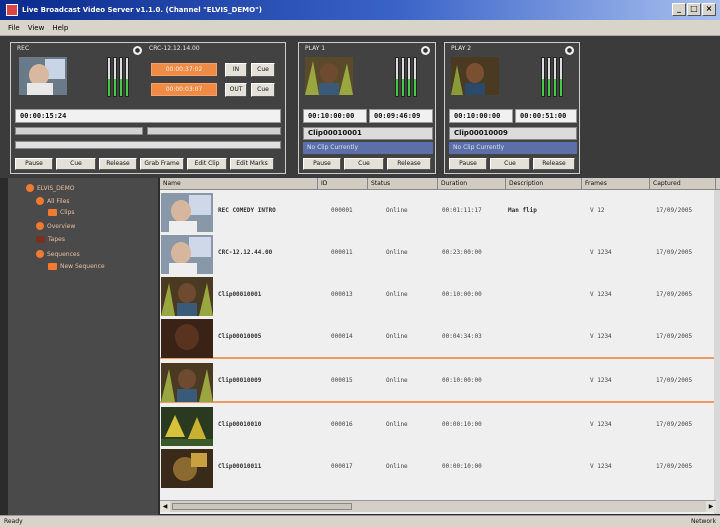 The height and width of the screenshot is (527, 720). I want to click on menu-bar: File View Help, so click(360, 28).